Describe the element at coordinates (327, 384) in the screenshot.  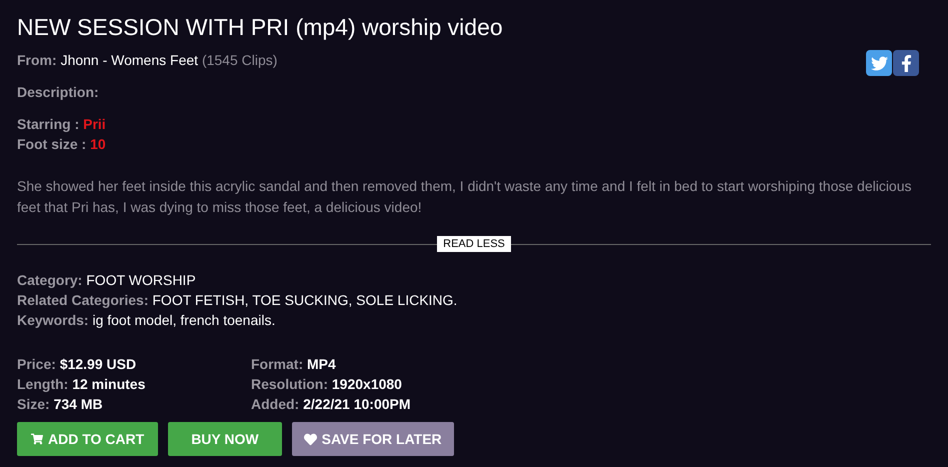
I see `detail-line: Resolution: 1920x1080` at that location.